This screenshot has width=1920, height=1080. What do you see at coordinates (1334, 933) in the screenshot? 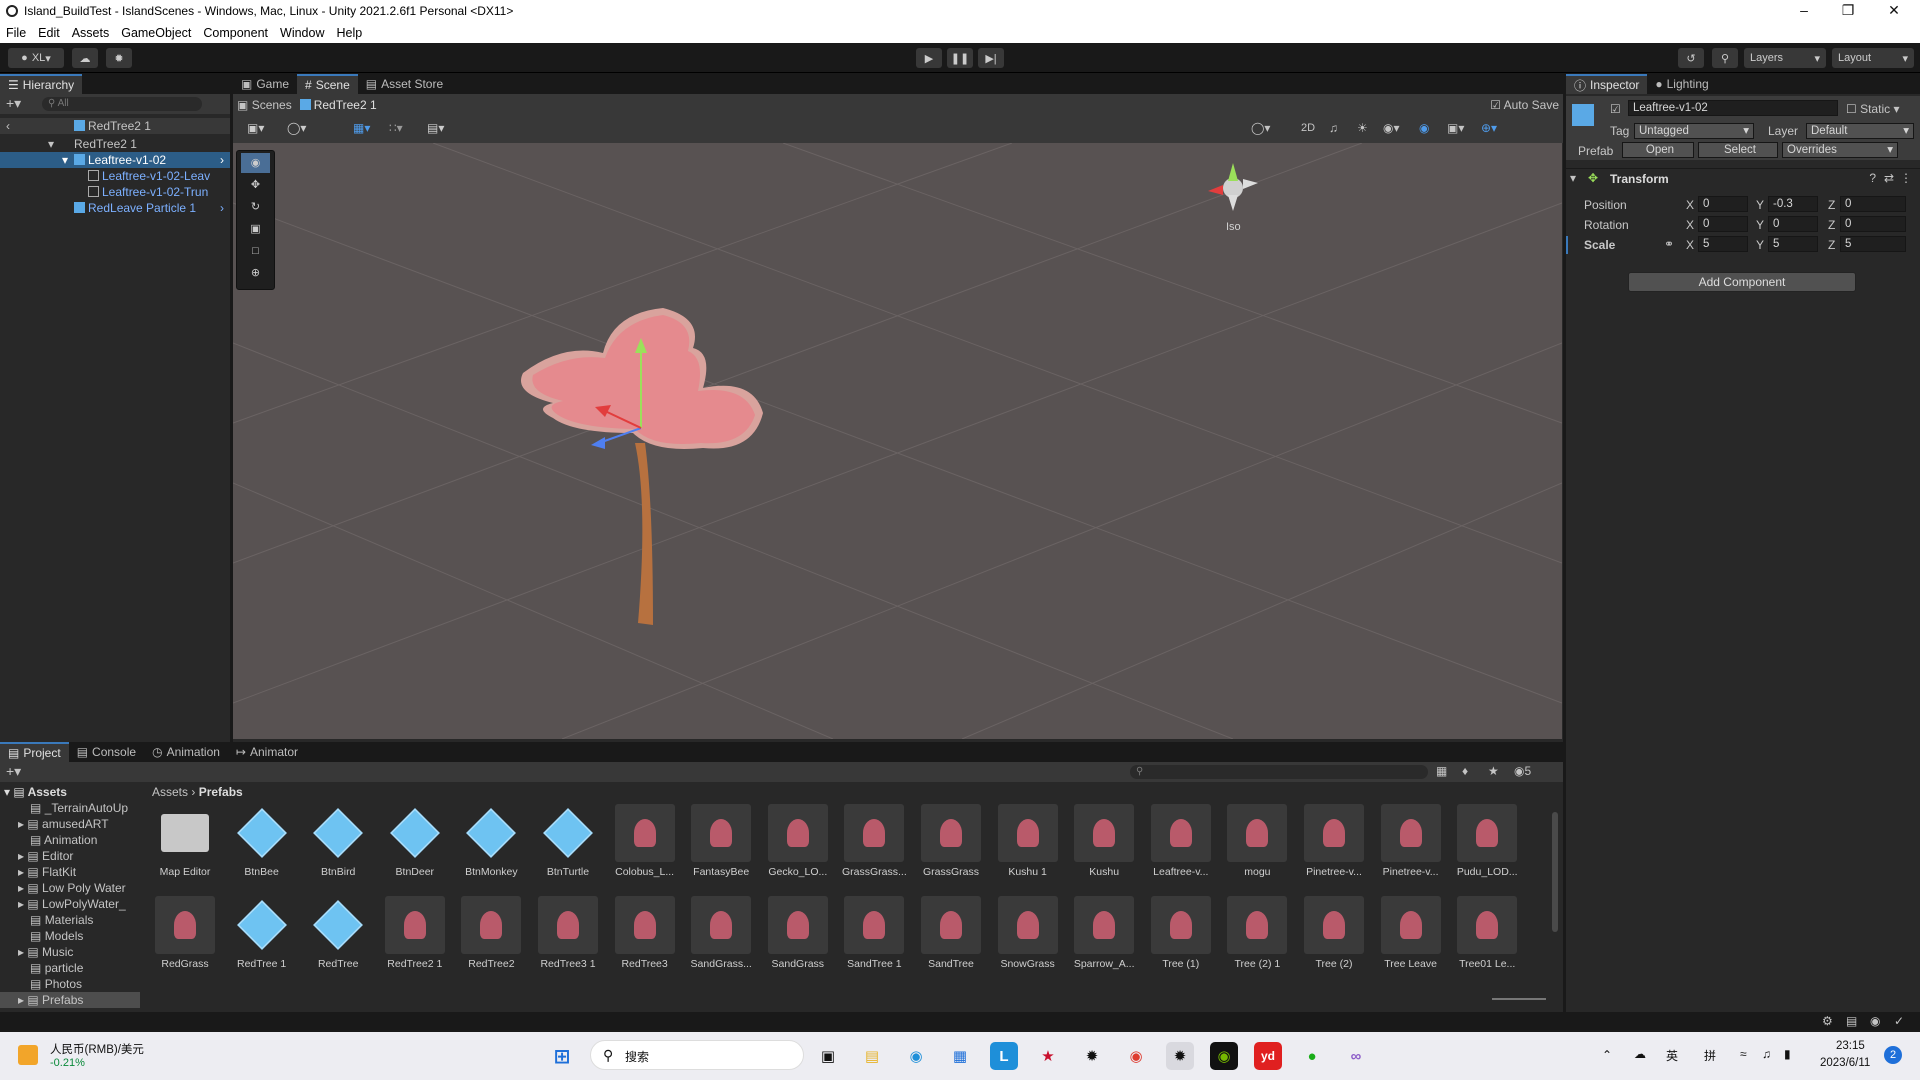
I see `asset-item: Tree (2)` at bounding box center [1334, 933].